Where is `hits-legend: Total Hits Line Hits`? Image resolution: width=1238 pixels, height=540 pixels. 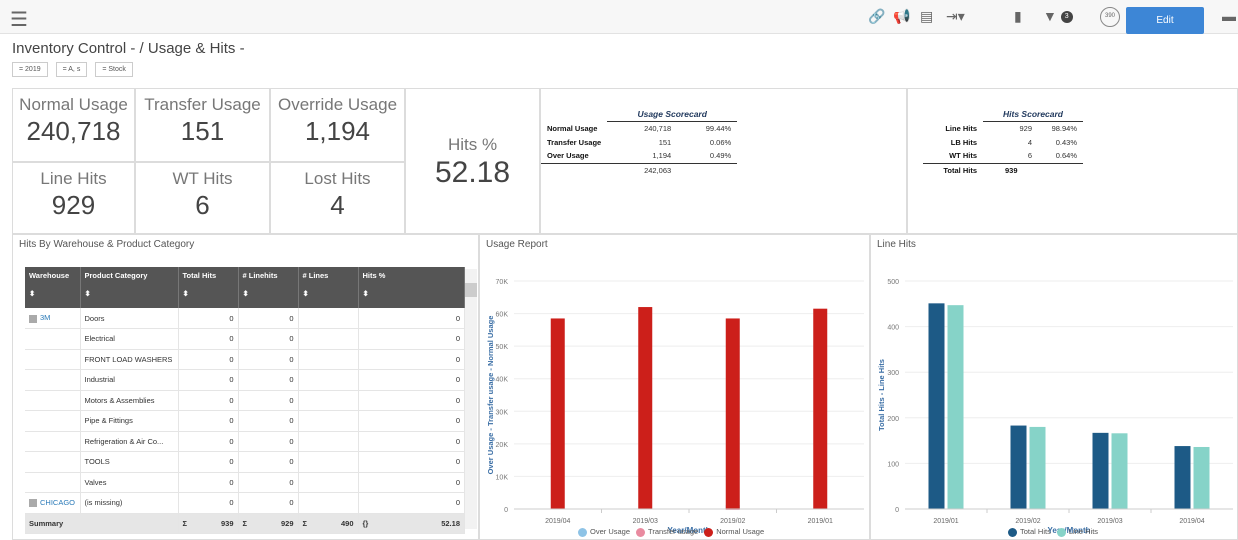
hits-legend: Total Hits Line Hits is located at coordinates (1053, 532).